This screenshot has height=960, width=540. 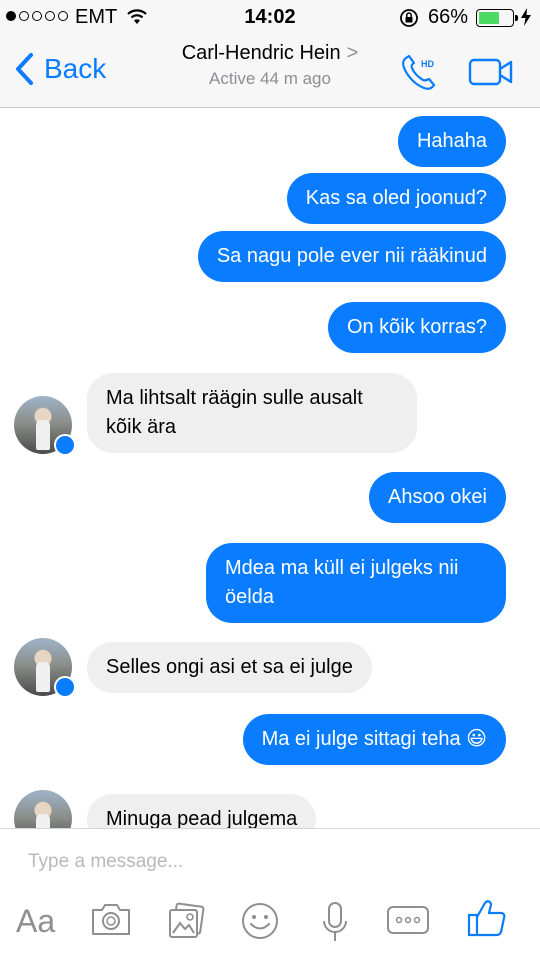 I want to click on battery-icon, so click(x=497, y=18).